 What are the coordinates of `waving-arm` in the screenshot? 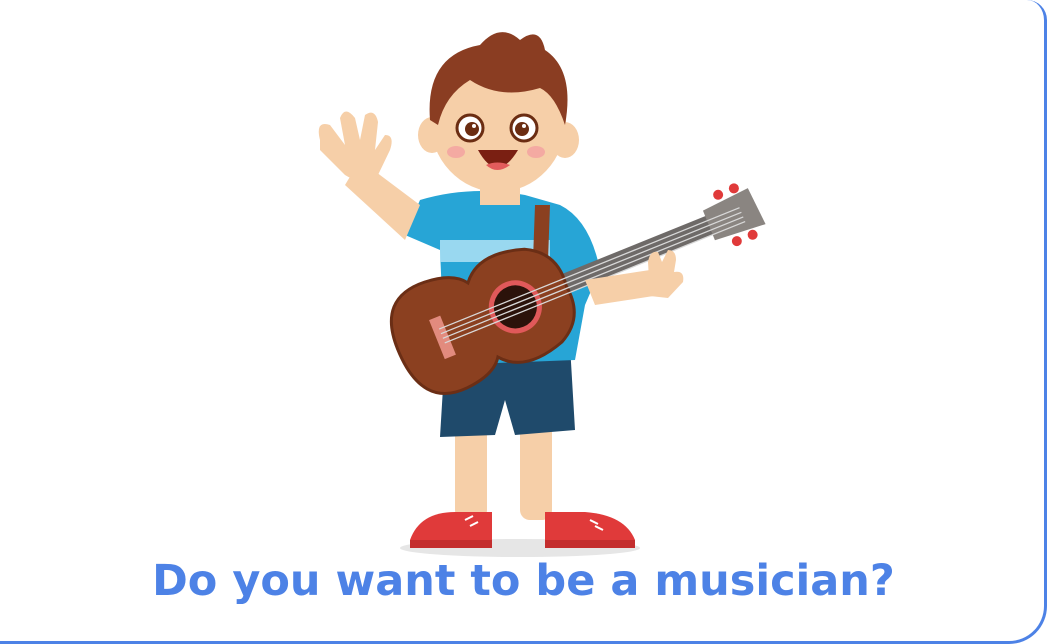 It's located at (369, 175).